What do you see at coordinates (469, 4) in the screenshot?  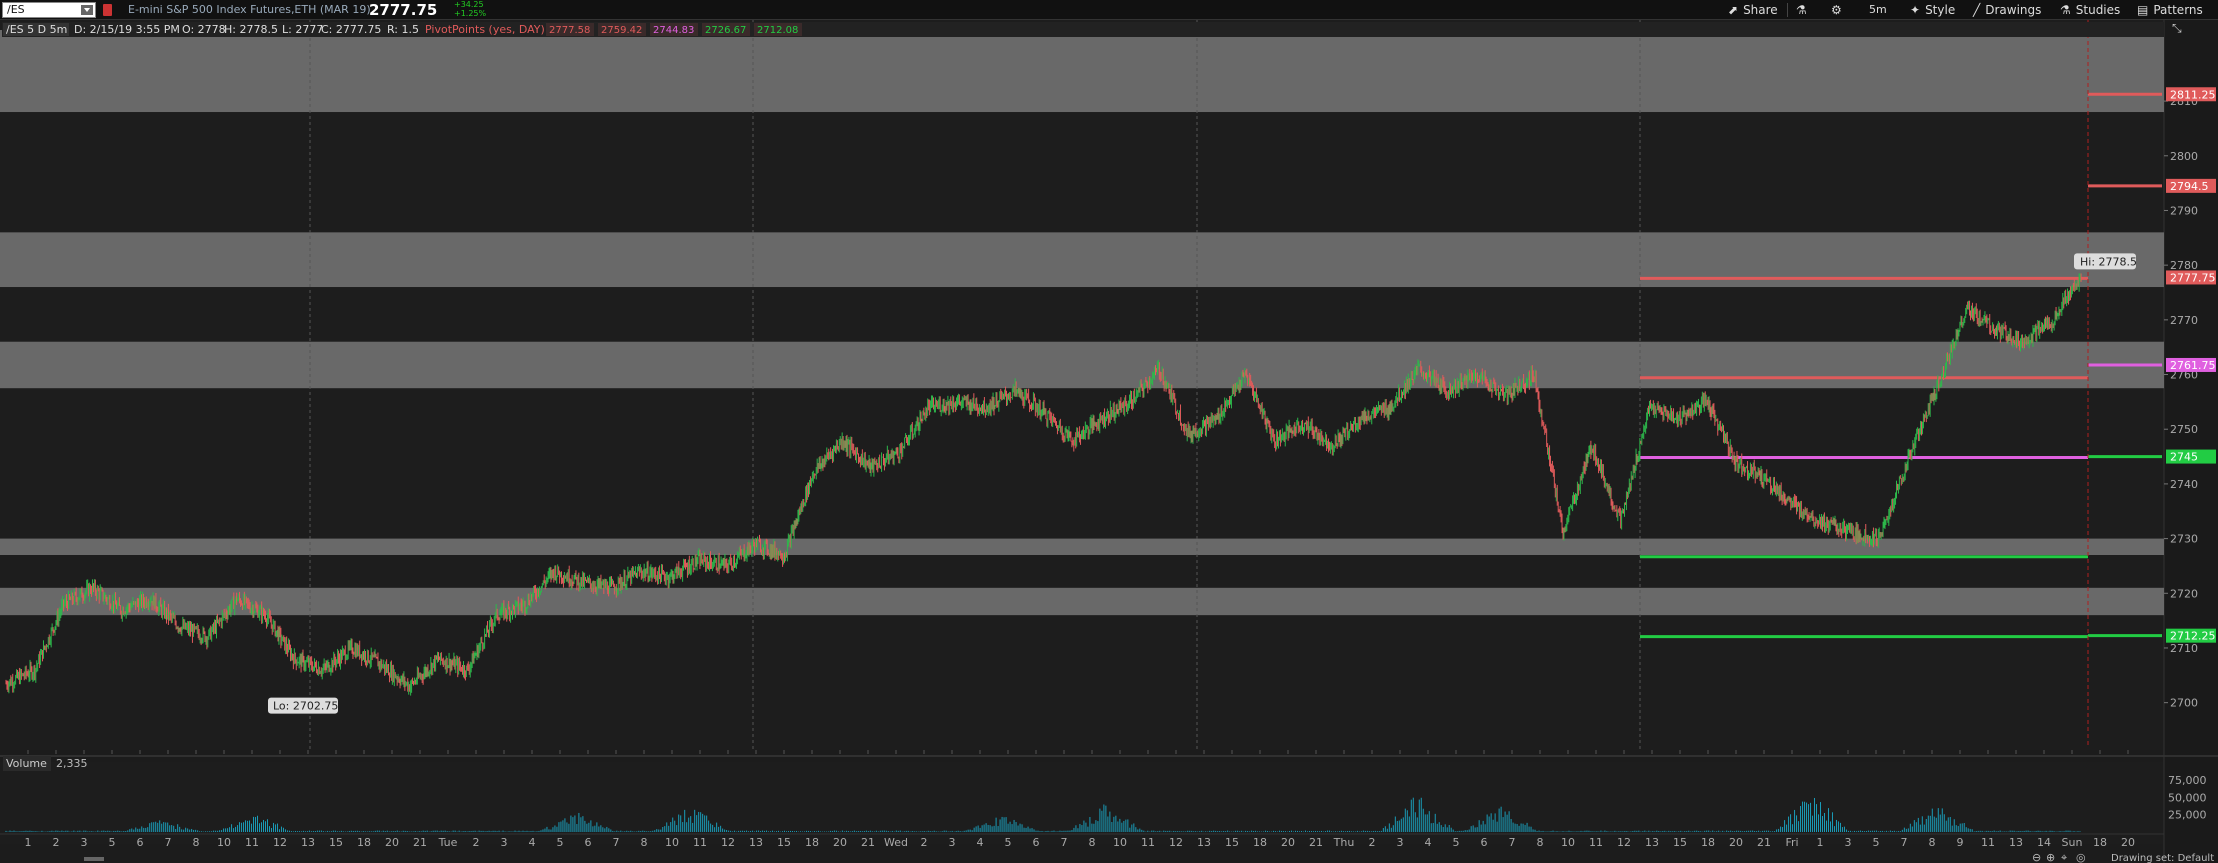 I see `net-change-points: +34.25` at bounding box center [469, 4].